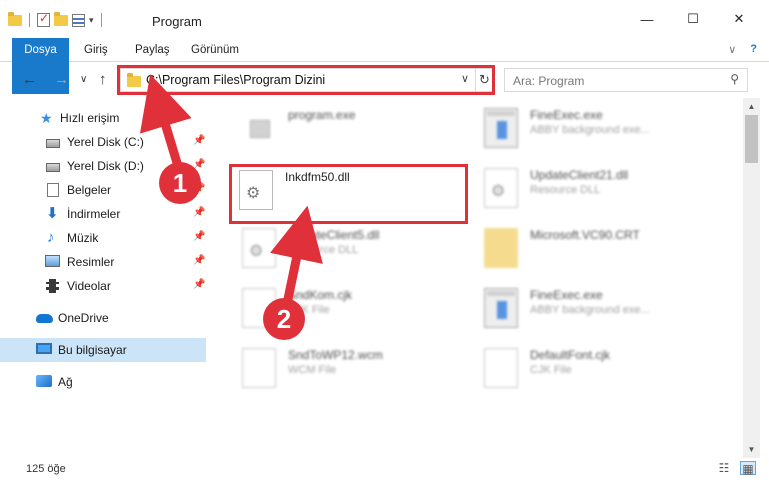 The height and width of the screenshot is (496, 769). I want to click on tab-home: Giriş, so click(96, 50).